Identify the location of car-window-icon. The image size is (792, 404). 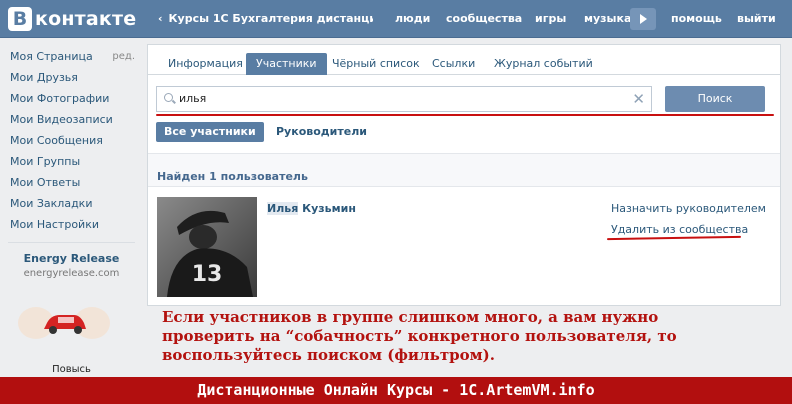
(66, 320).